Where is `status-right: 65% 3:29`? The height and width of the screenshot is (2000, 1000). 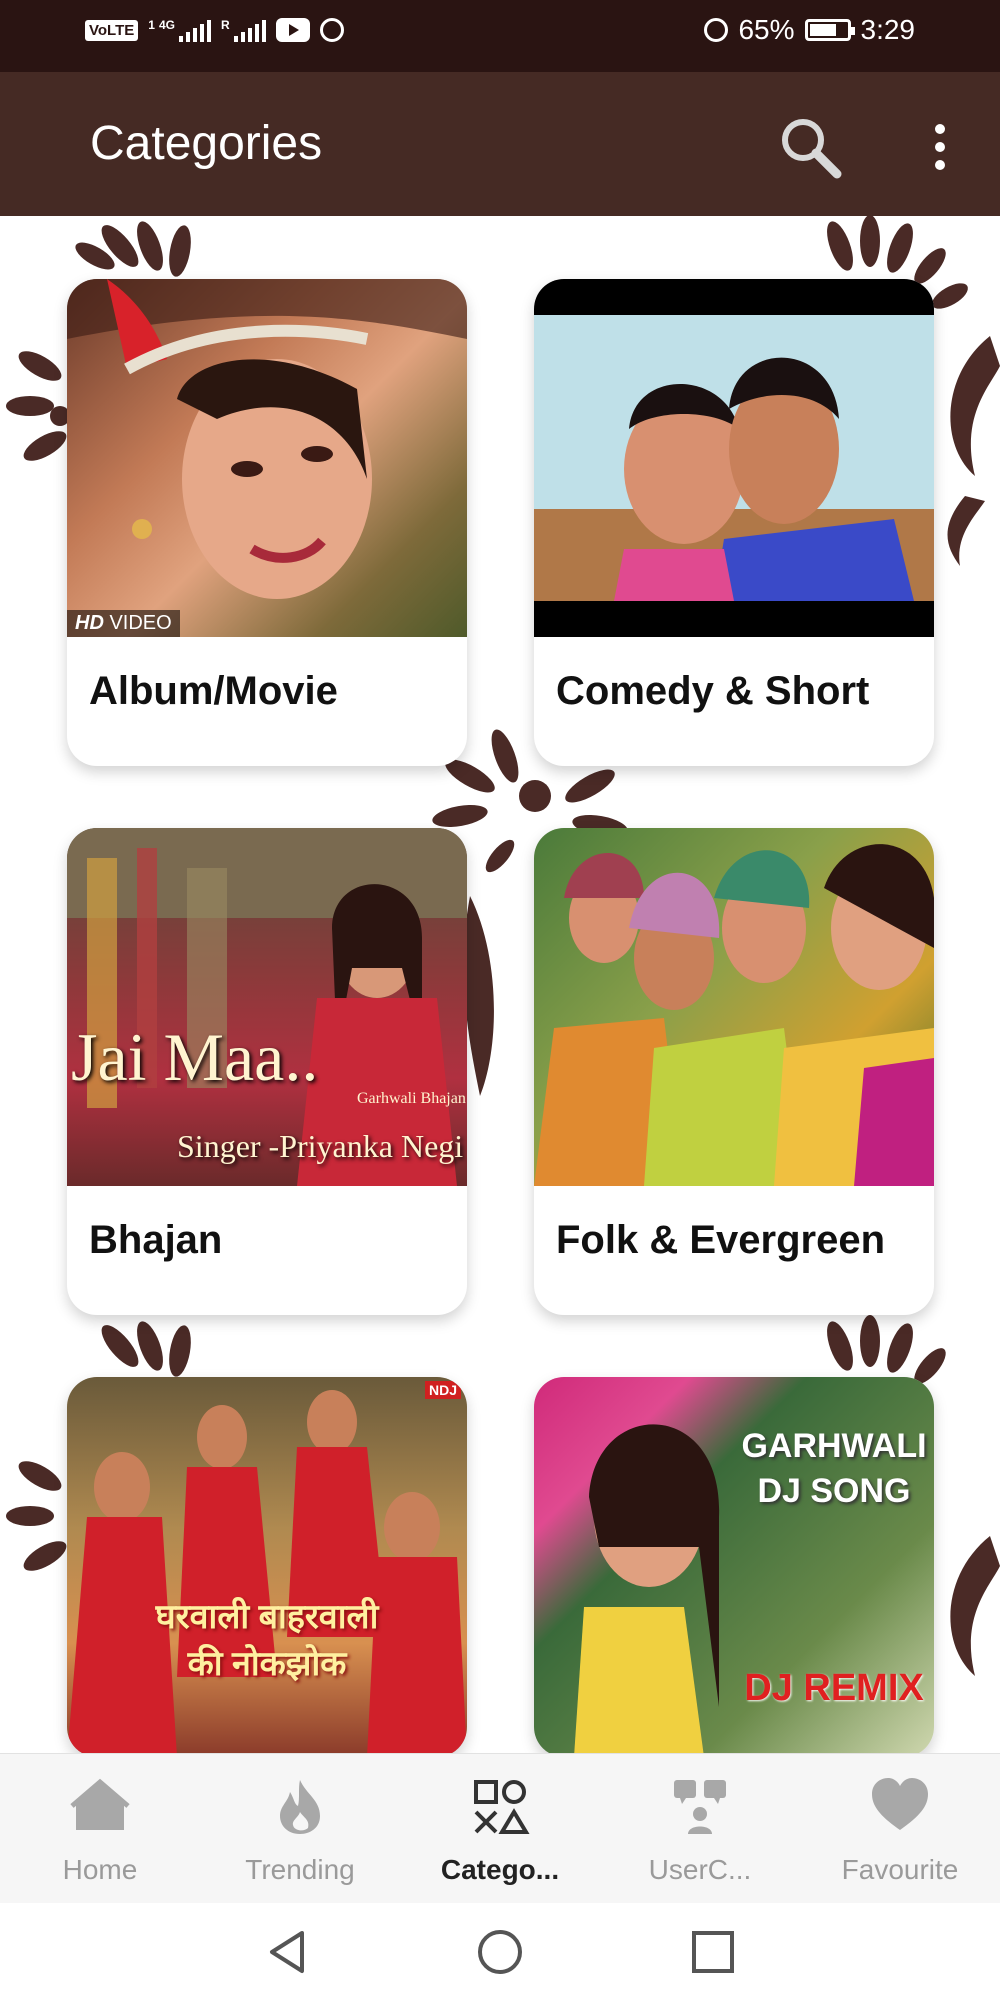
status-right: 65% 3:29 is located at coordinates (809, 30).